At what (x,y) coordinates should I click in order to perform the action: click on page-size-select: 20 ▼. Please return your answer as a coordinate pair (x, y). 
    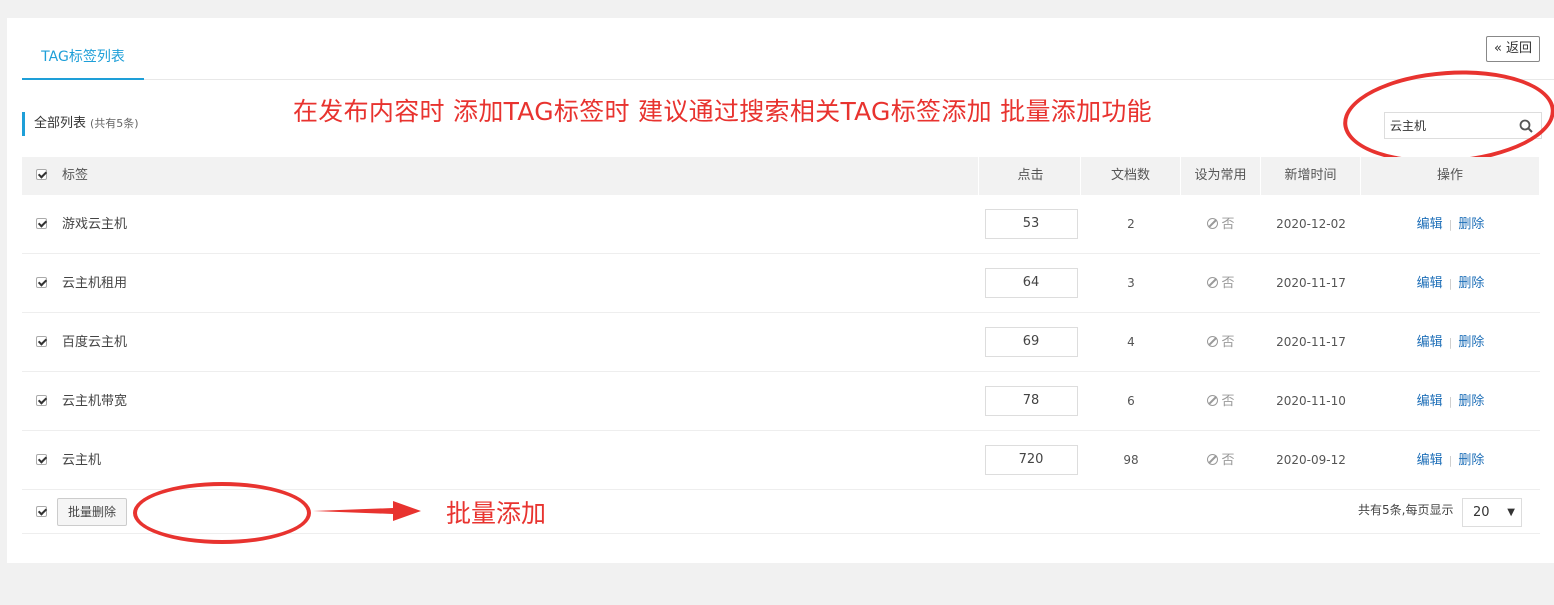
    Looking at the image, I should click on (1492, 512).